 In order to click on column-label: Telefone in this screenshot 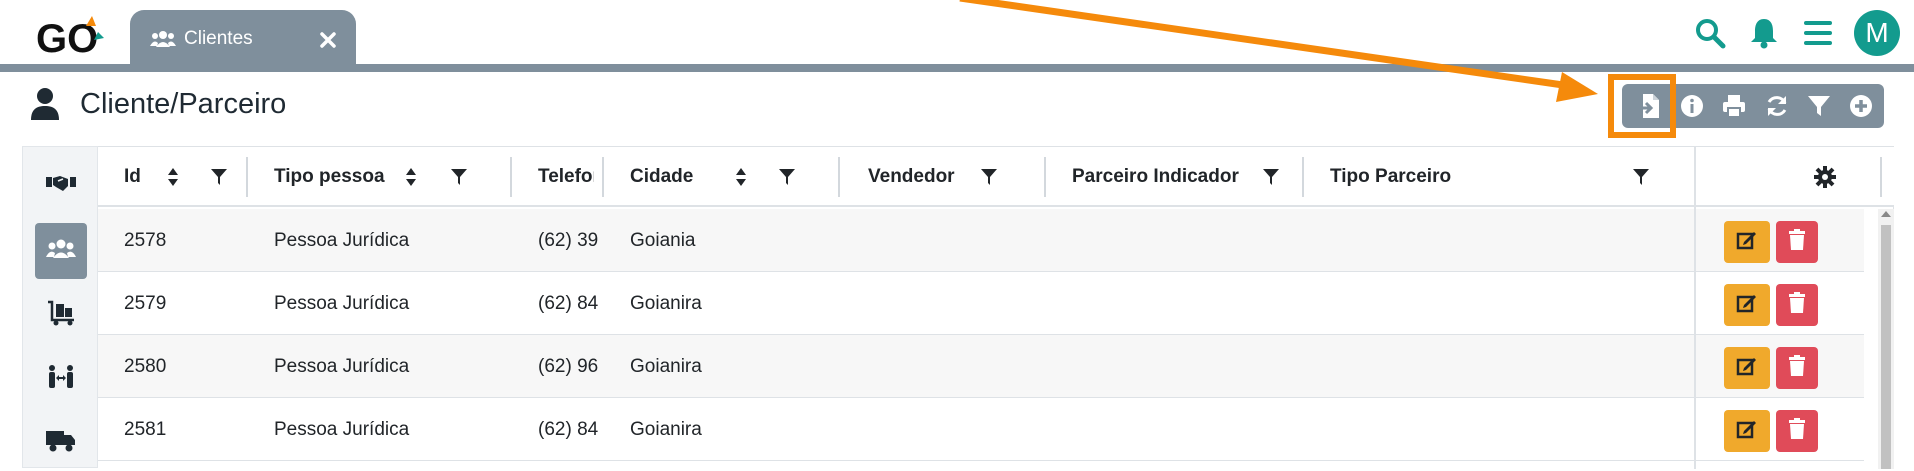, I will do `click(566, 176)`.